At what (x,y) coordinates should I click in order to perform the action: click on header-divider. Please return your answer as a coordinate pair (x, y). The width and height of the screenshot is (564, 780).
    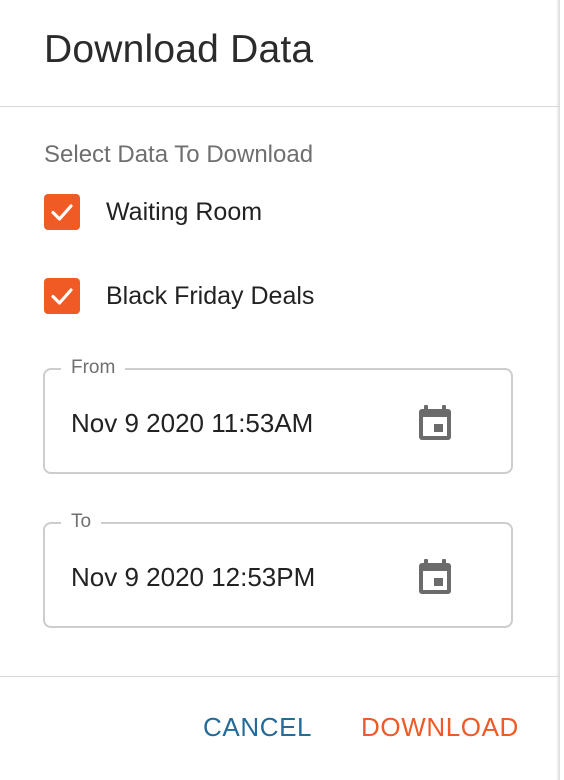
    Looking at the image, I should click on (280, 106).